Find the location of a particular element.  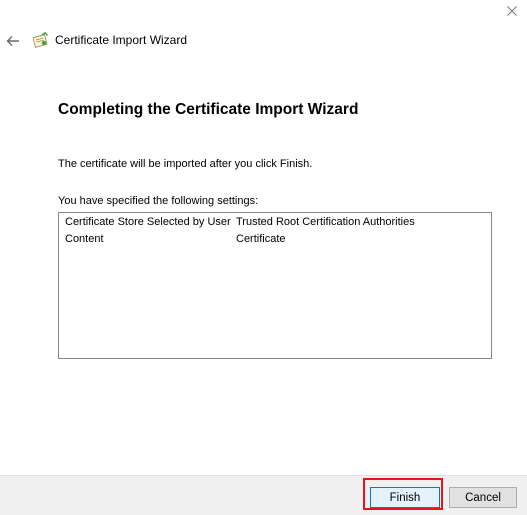

close-icon is located at coordinates (512, 11).